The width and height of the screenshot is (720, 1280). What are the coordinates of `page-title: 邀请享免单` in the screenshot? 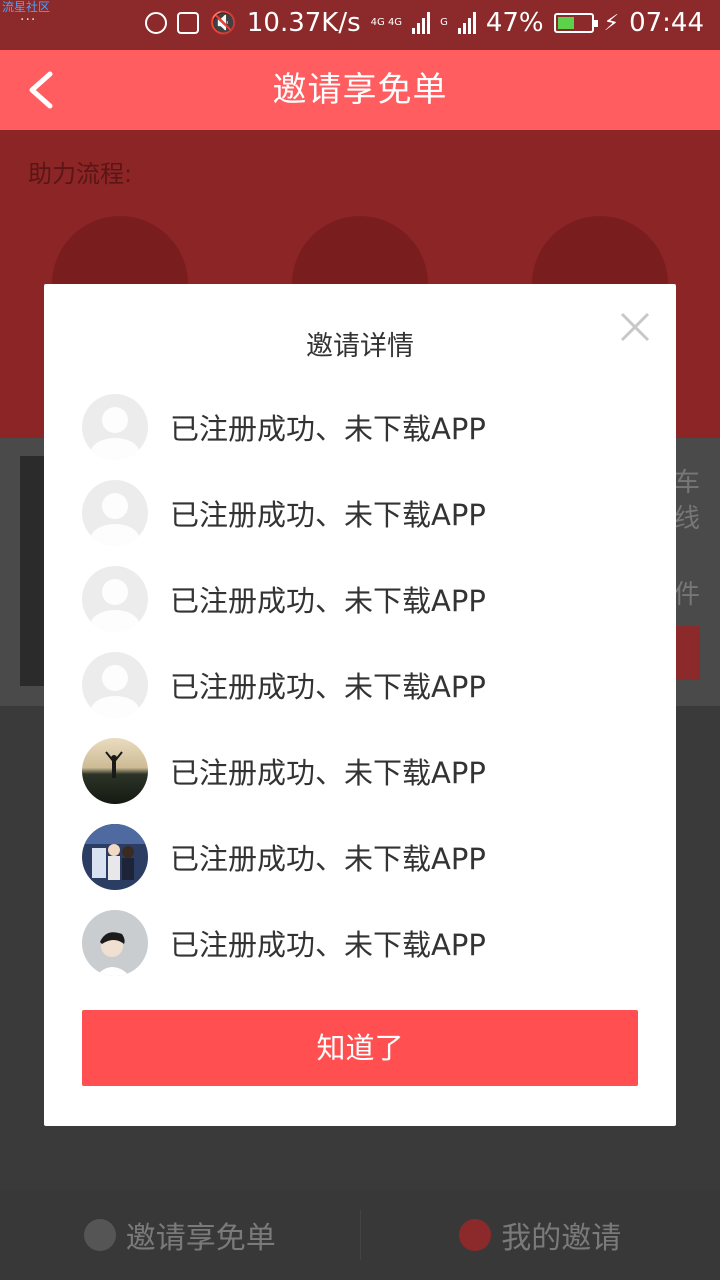 It's located at (360, 90).